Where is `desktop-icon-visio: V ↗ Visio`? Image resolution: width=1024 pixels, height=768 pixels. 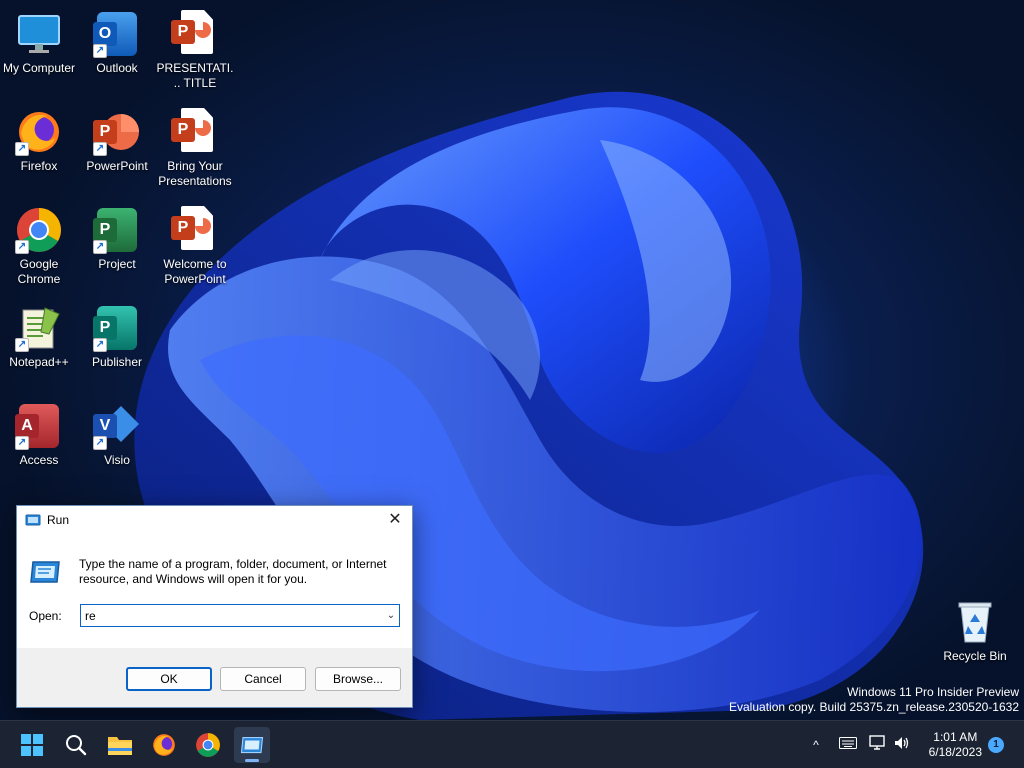 desktop-icon-visio: V ↗ Visio is located at coordinates (117, 443).